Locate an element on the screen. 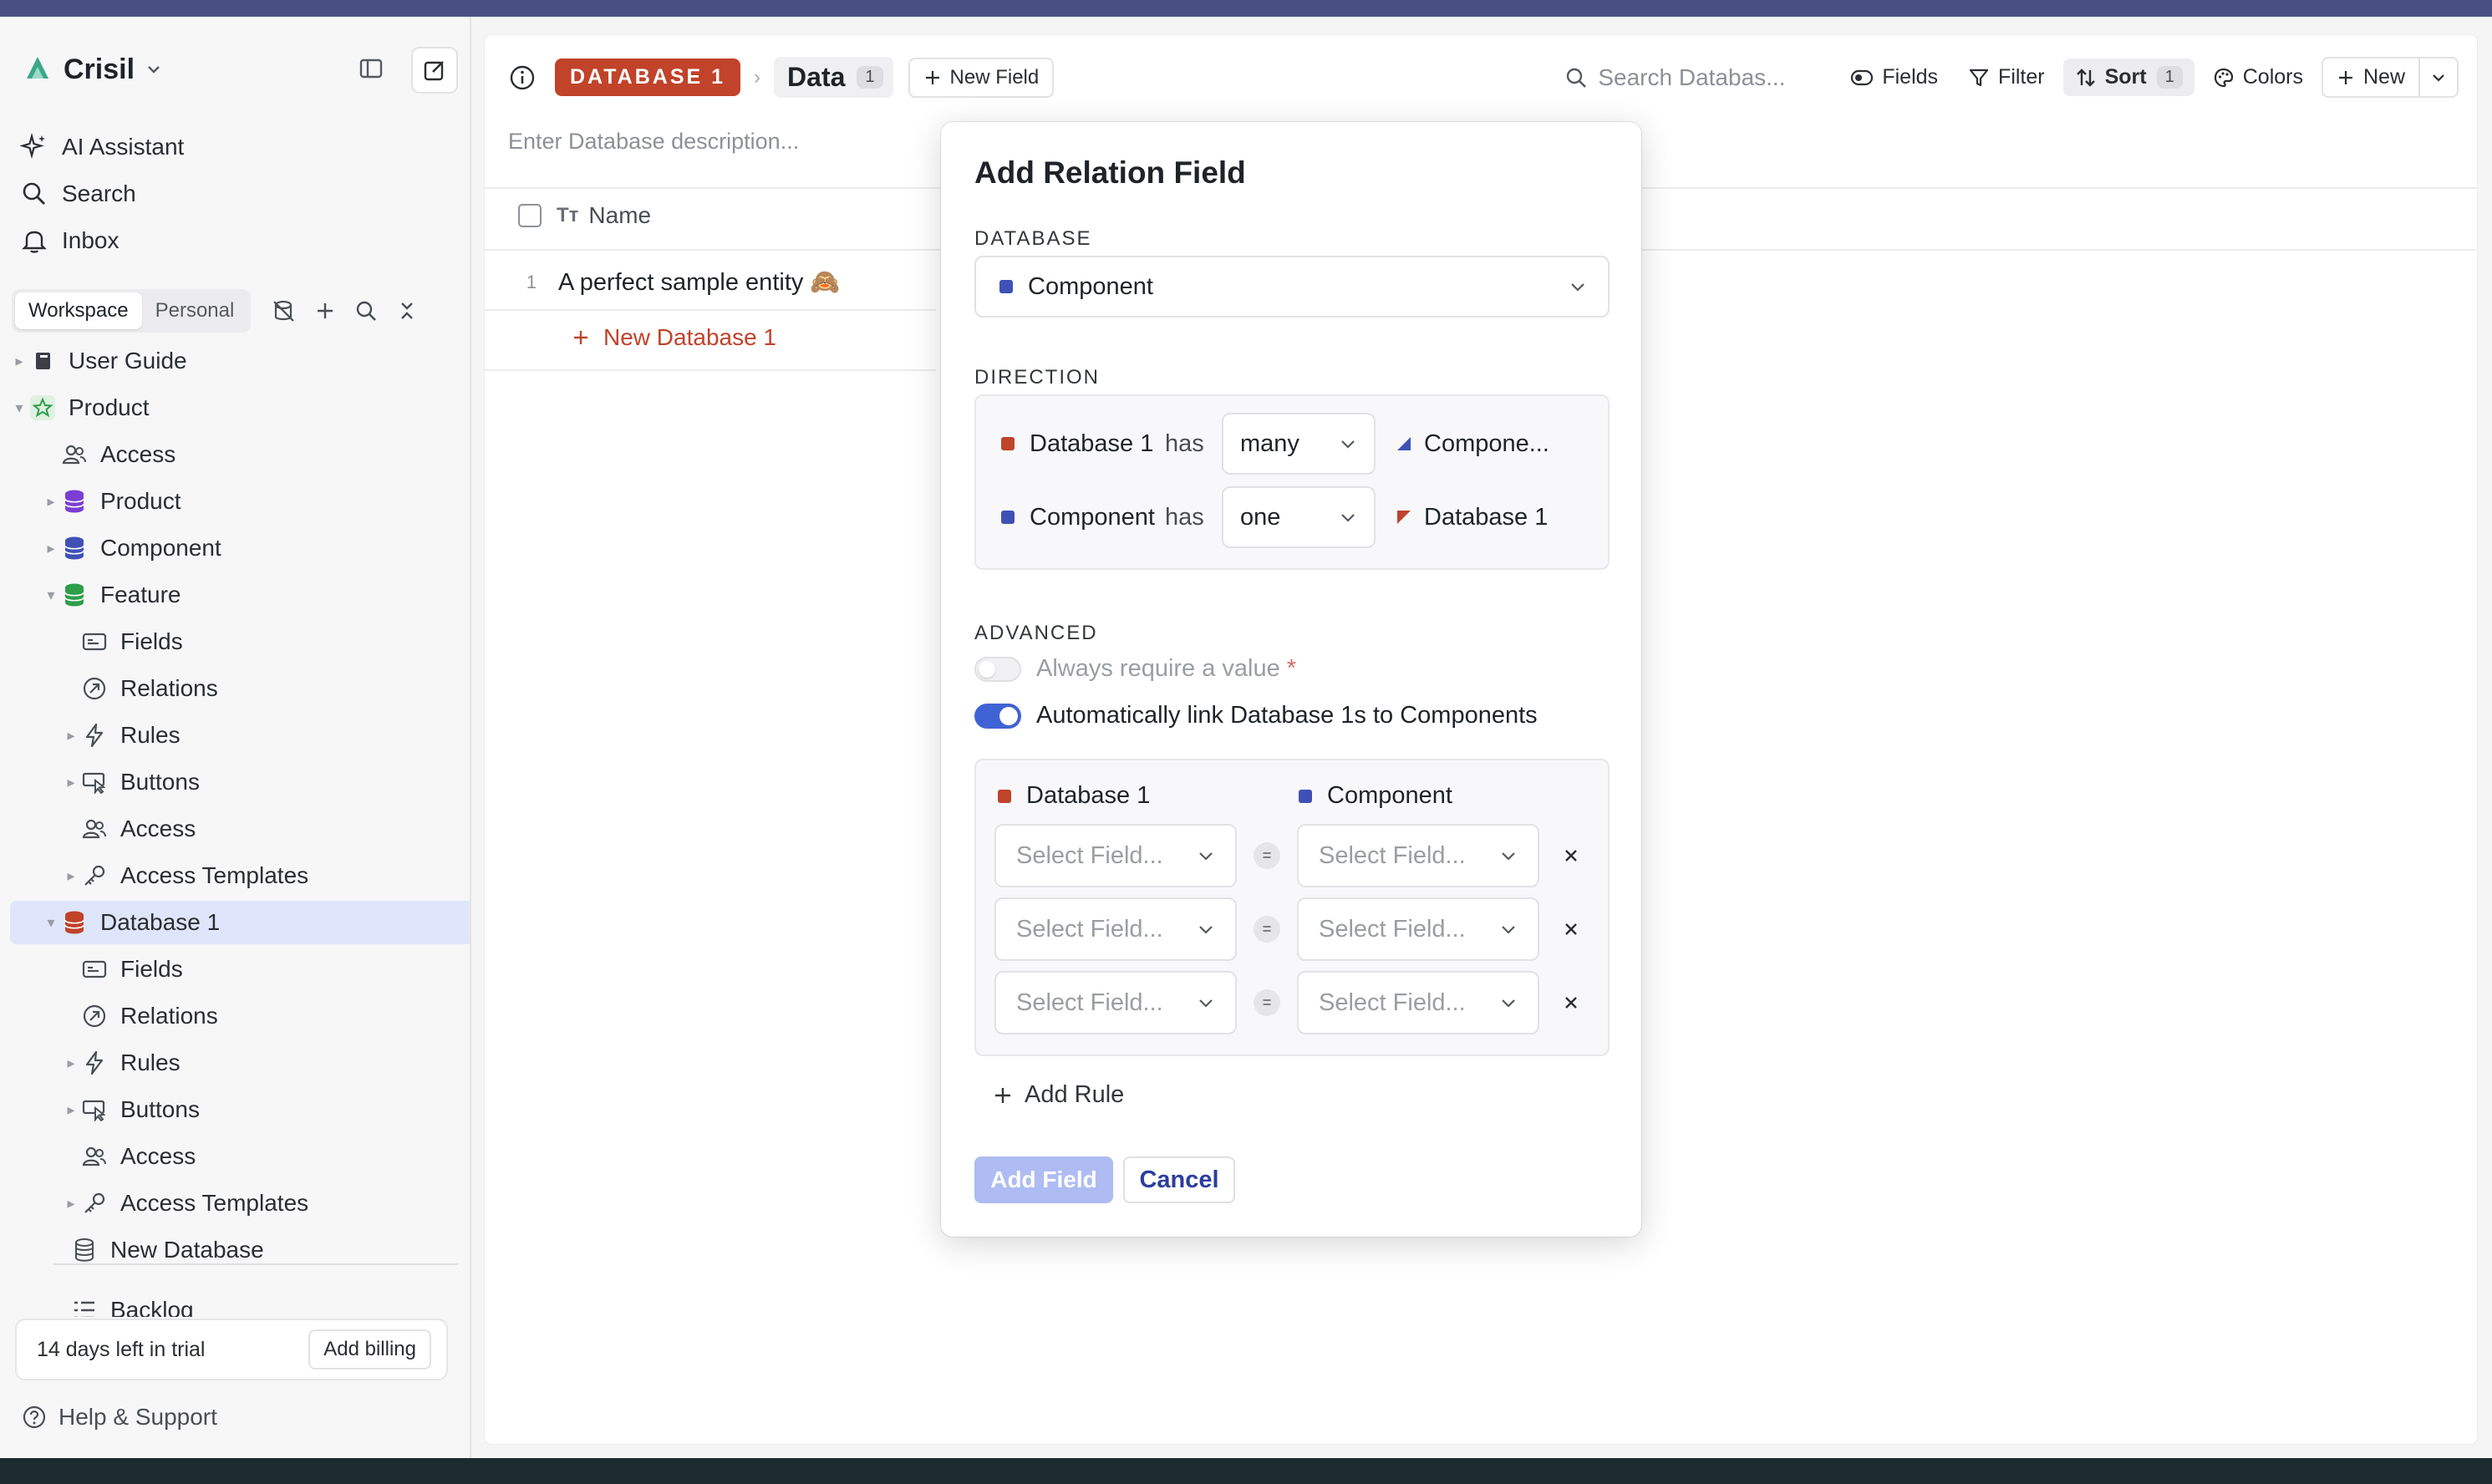 This screenshot has width=2492, height=1484. collapse-all-icon is located at coordinates (407, 311).